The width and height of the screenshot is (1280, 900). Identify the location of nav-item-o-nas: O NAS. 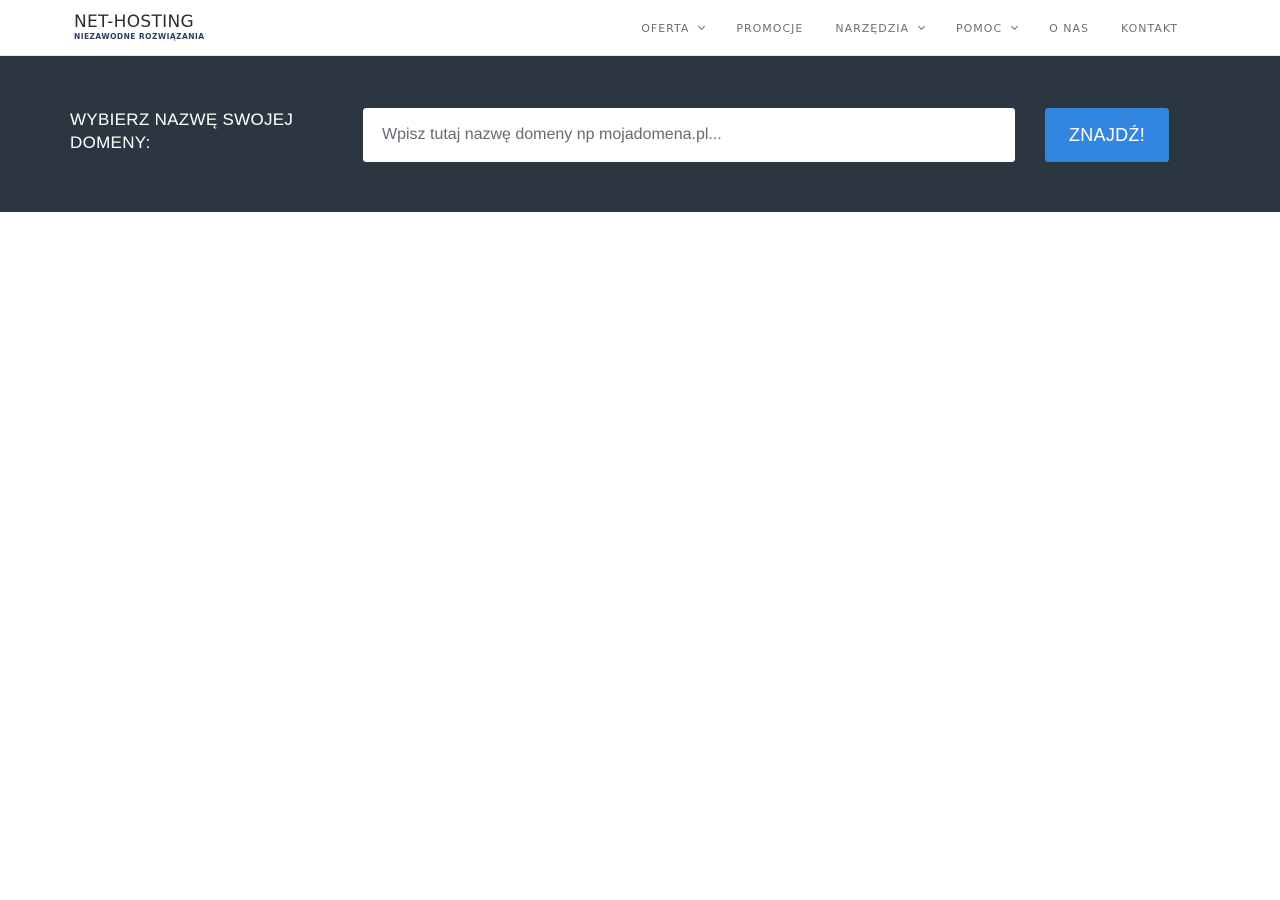
(1069, 28).